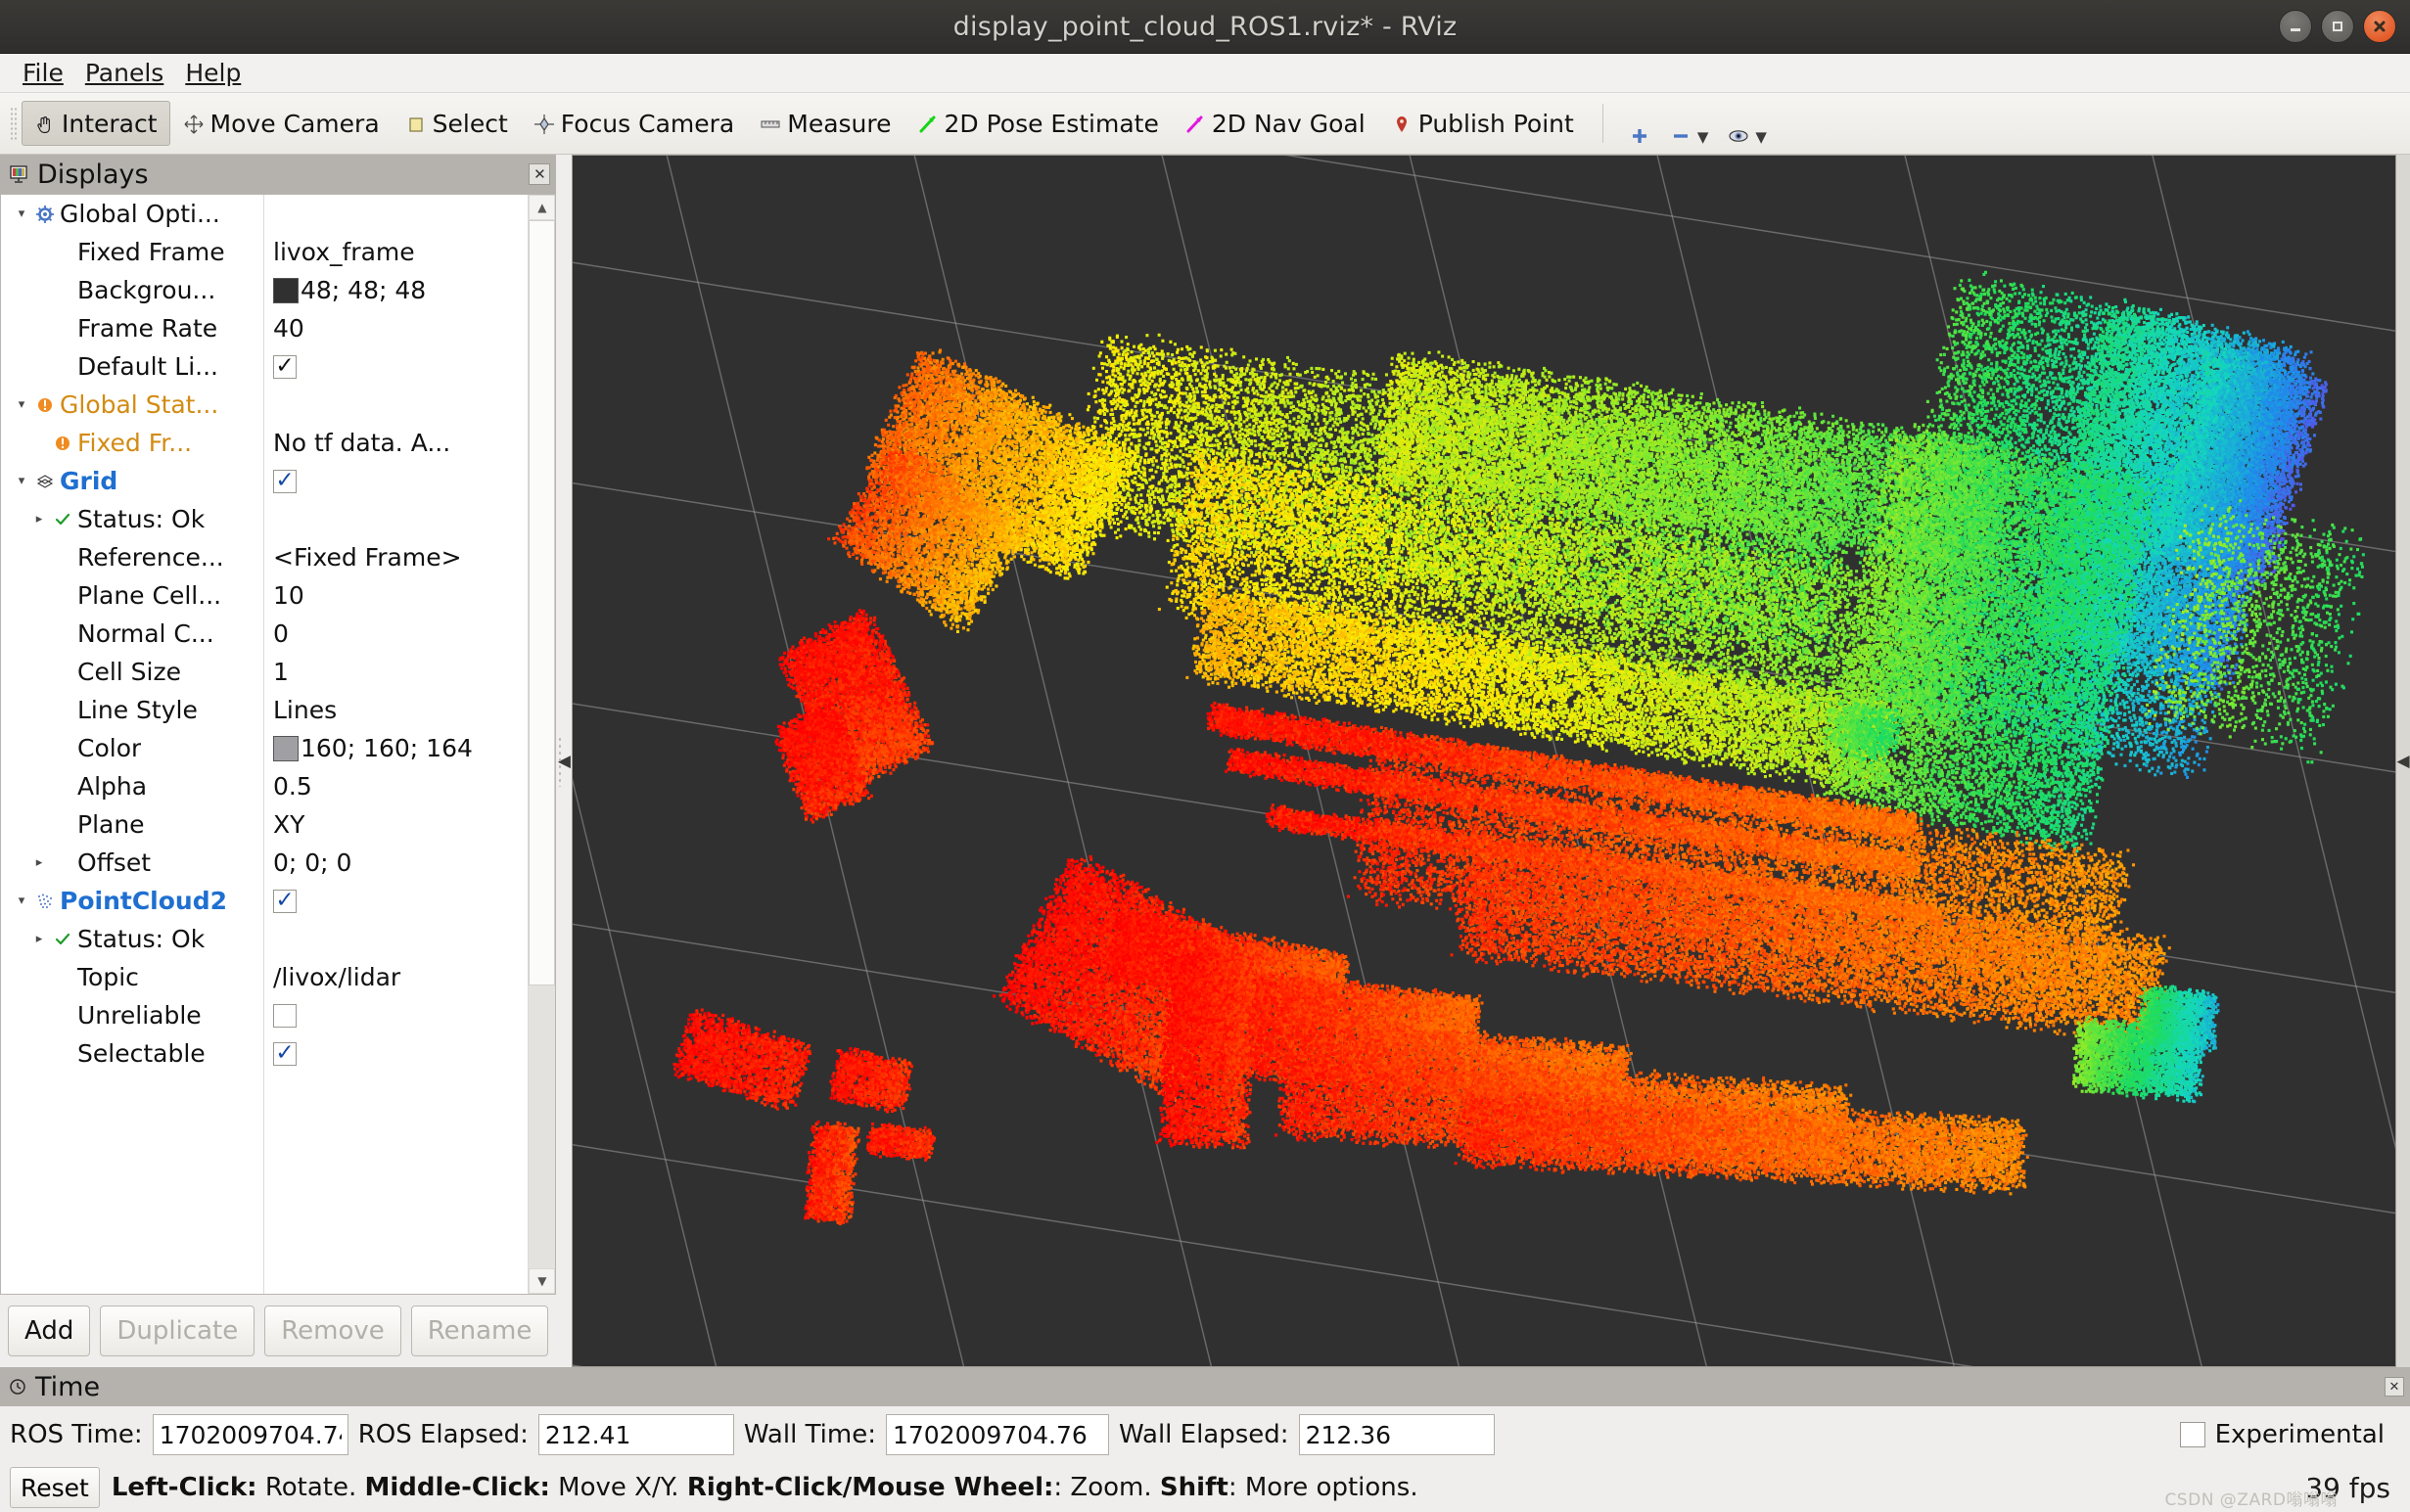 Image resolution: width=2410 pixels, height=1512 pixels. What do you see at coordinates (344, 252) in the screenshot?
I see `tree-row-value: livox_frame` at bounding box center [344, 252].